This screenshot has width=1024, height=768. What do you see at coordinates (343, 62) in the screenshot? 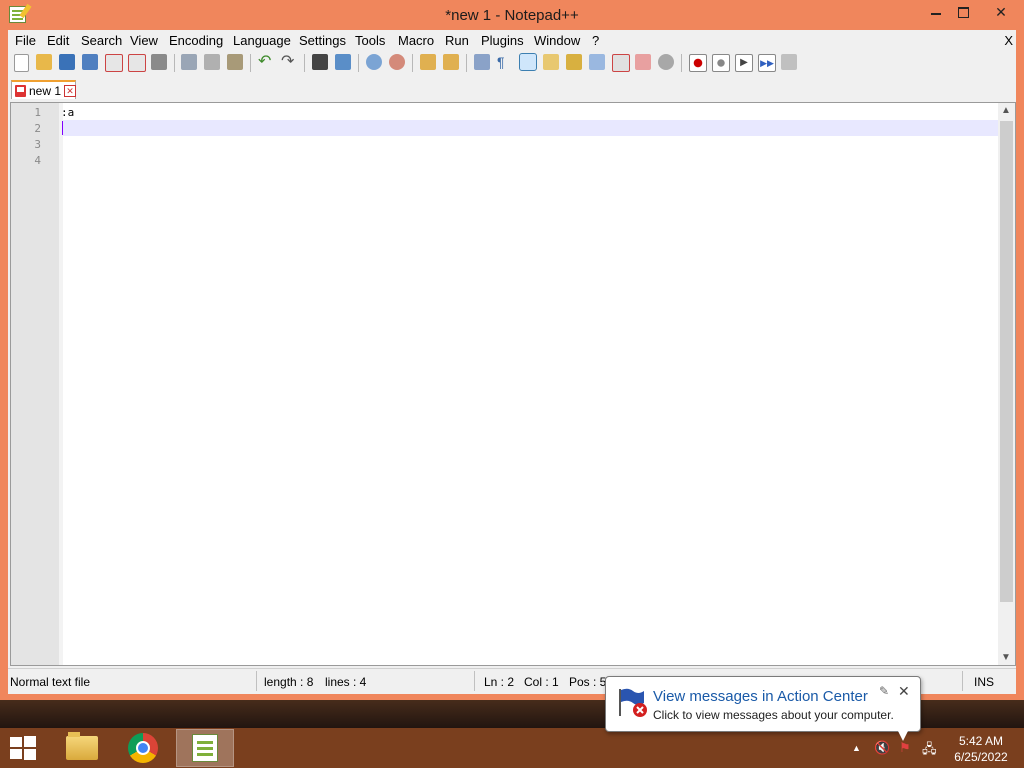
I see `replace-icon` at bounding box center [343, 62].